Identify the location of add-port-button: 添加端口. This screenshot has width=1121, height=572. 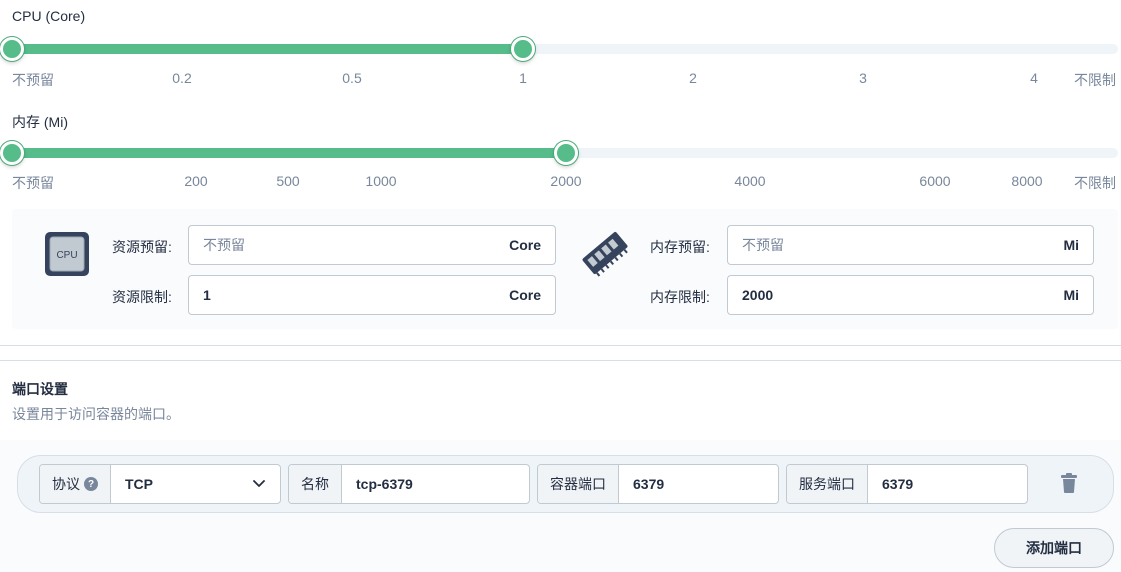
(1054, 548).